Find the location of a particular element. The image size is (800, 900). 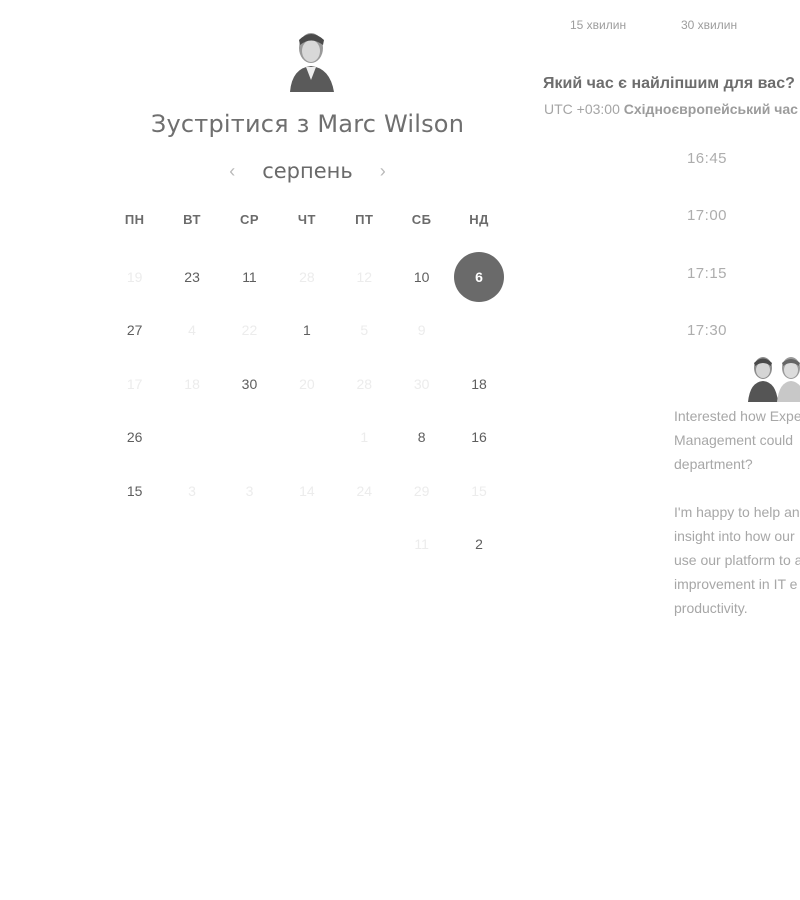

calendar-day-number: 19 is located at coordinates (134, 276).